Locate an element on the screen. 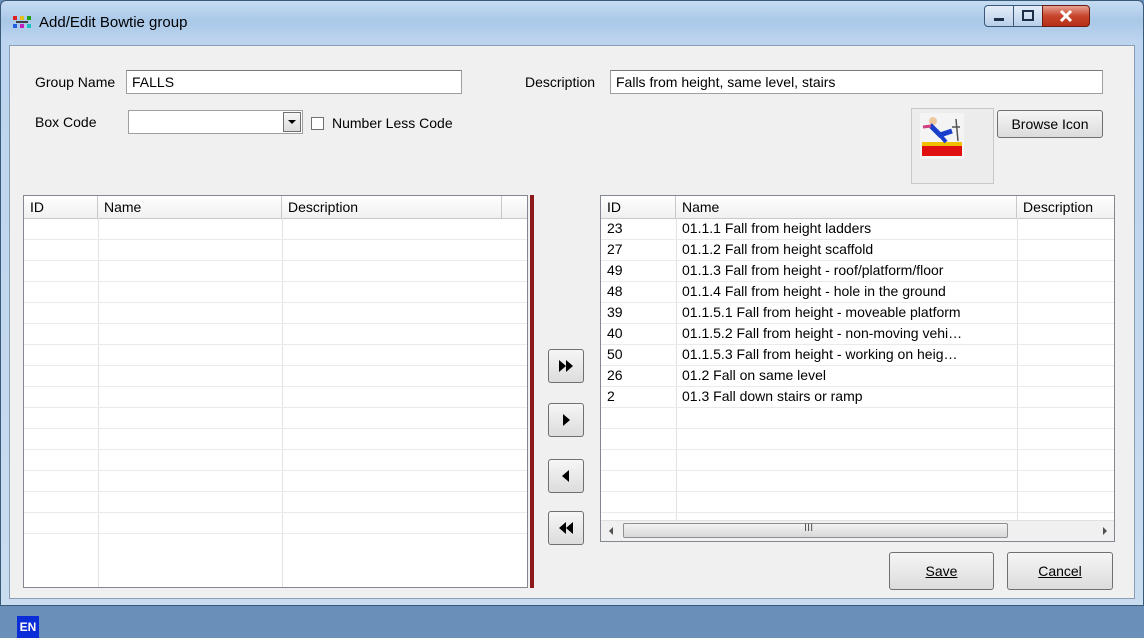 Image resolution: width=1144 pixels, height=638 pixels. box-code-label: Box Code is located at coordinates (66, 122).